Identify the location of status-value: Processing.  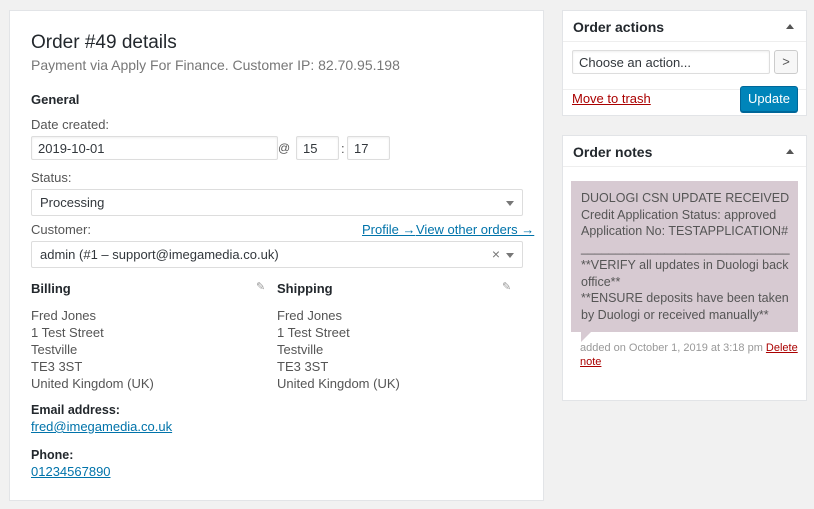
(72, 202).